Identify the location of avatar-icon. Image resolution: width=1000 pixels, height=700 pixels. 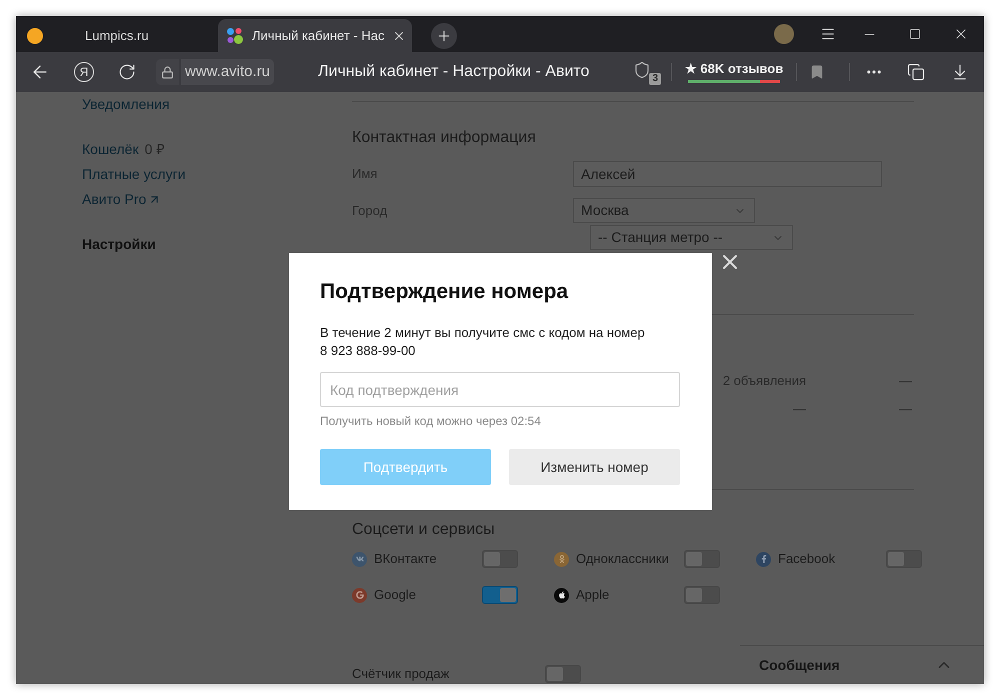
(784, 34).